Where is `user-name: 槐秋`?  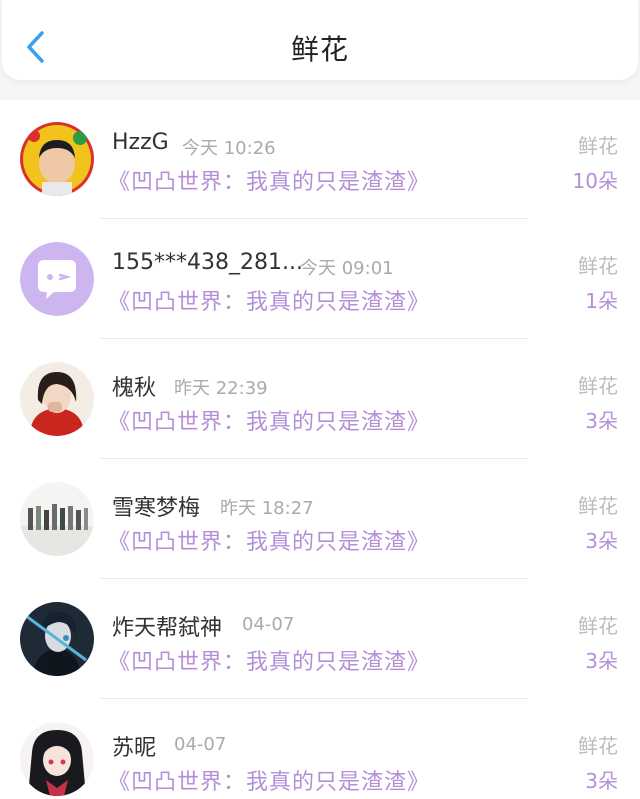
user-name: 槐秋 is located at coordinates (134, 388).